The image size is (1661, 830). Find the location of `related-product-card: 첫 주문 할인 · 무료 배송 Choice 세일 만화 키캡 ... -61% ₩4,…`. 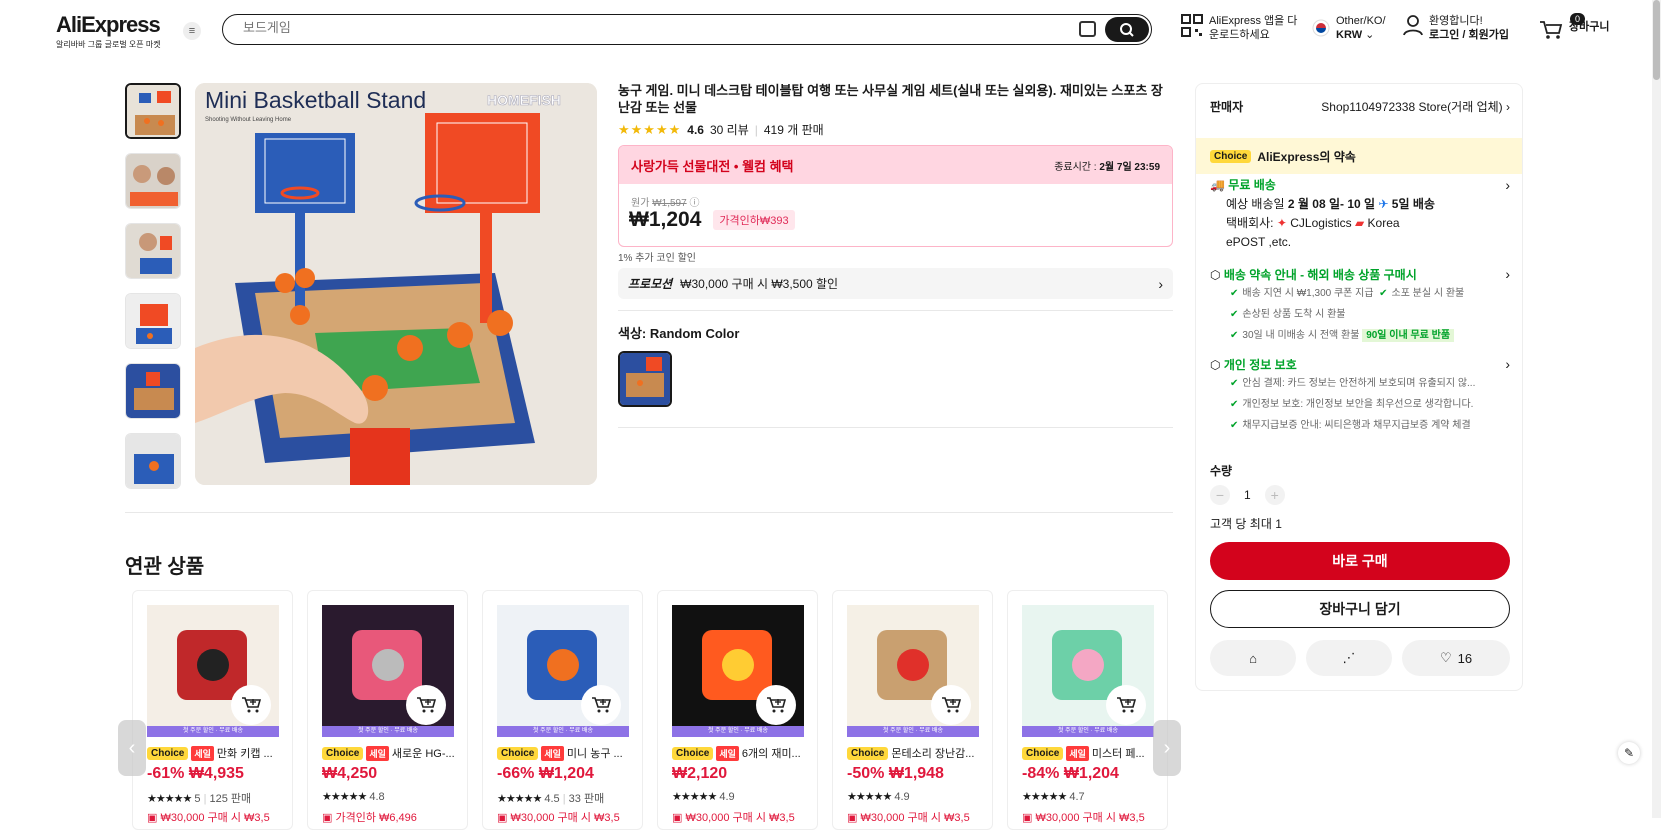

related-product-card: 첫 주문 할인 · 무료 배송 Choice 세일 만화 키캡 ... -61% ₩4,… is located at coordinates (212, 710).